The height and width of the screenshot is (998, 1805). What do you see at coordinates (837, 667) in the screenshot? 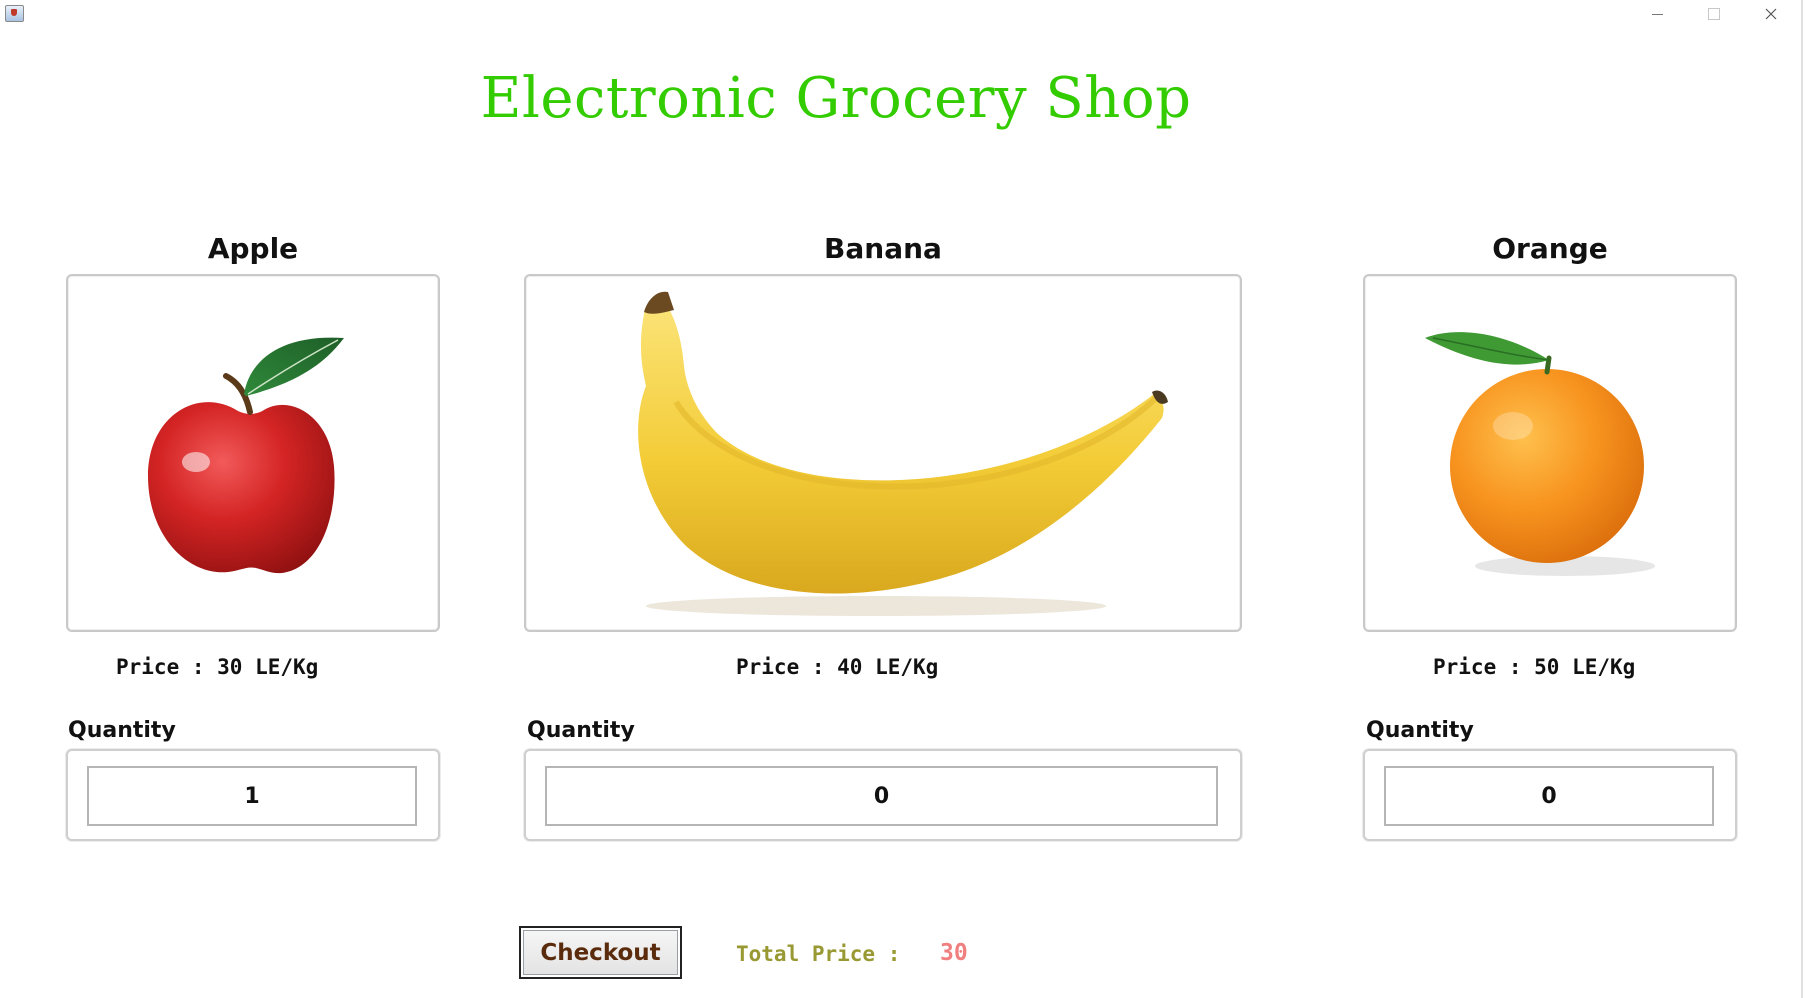
I see `banana-price: Price : 40 LE/Kg` at bounding box center [837, 667].